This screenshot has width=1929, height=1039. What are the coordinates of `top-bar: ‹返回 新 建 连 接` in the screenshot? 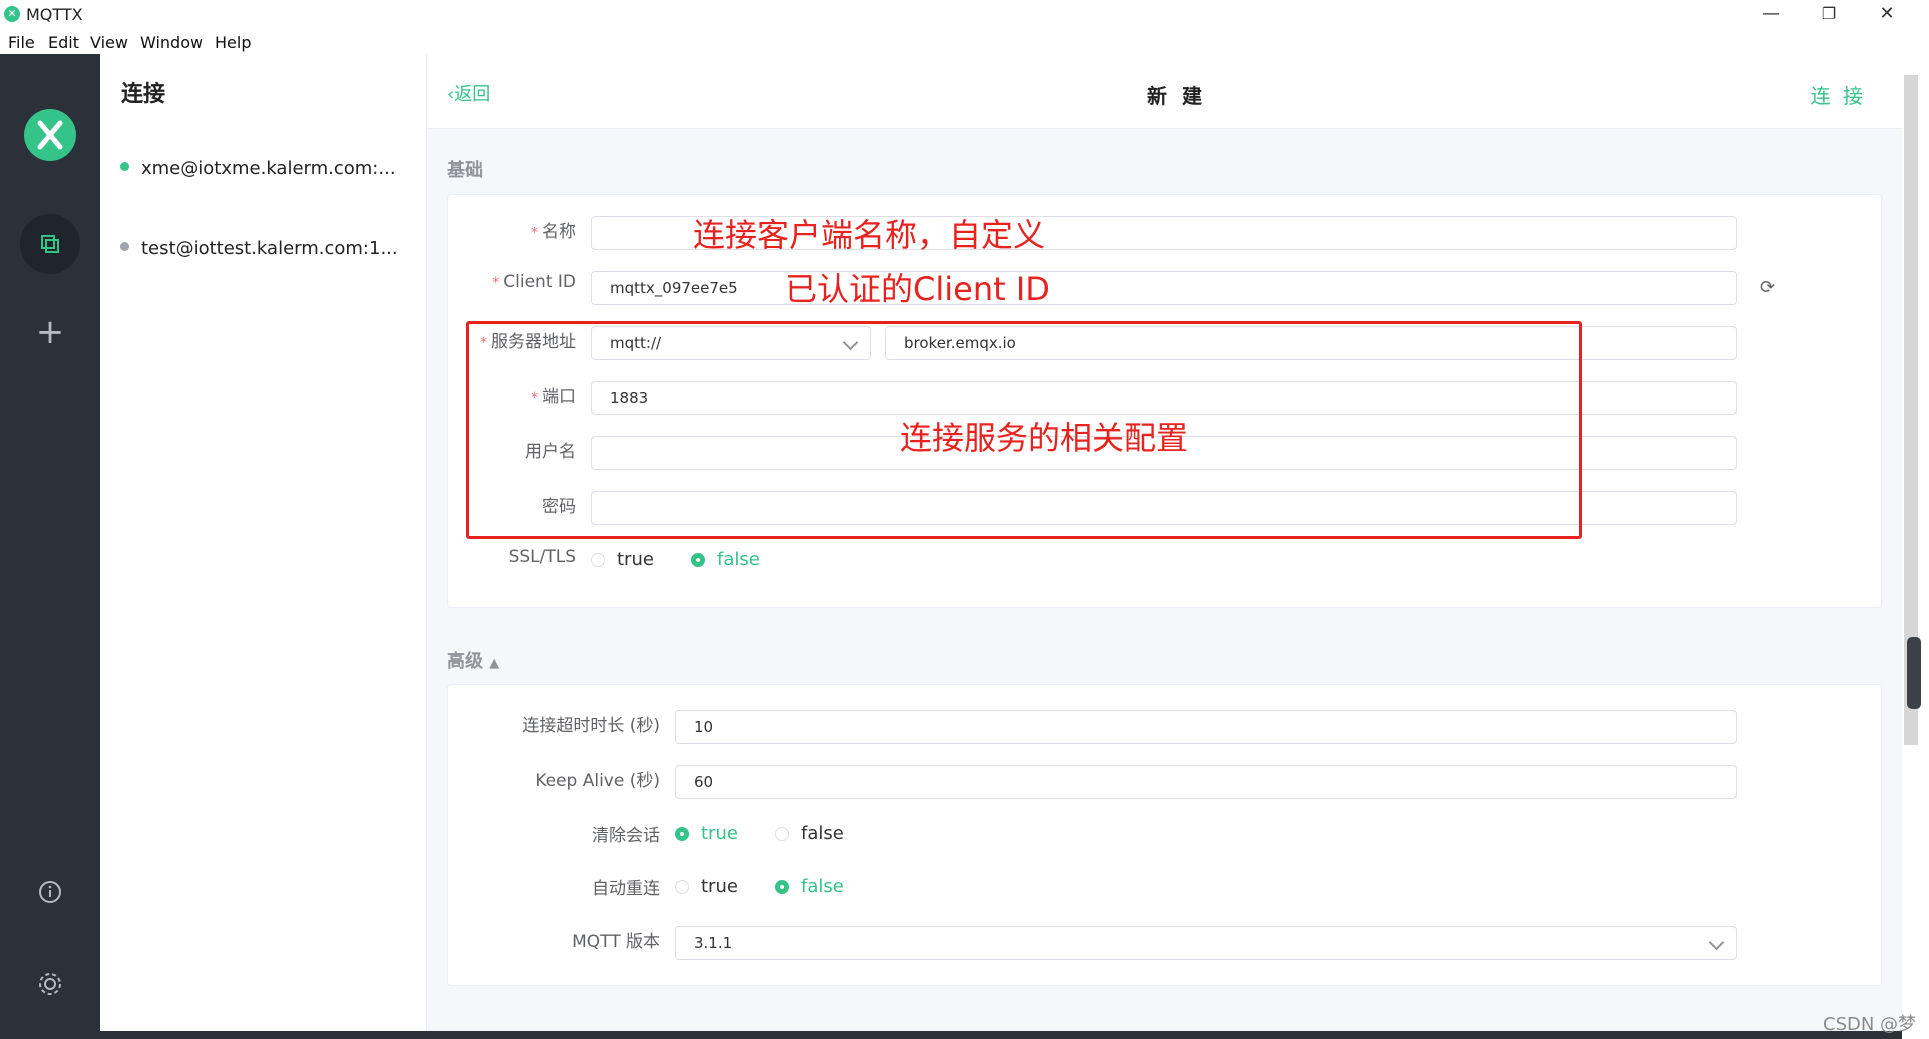 It's located at (1164, 91).